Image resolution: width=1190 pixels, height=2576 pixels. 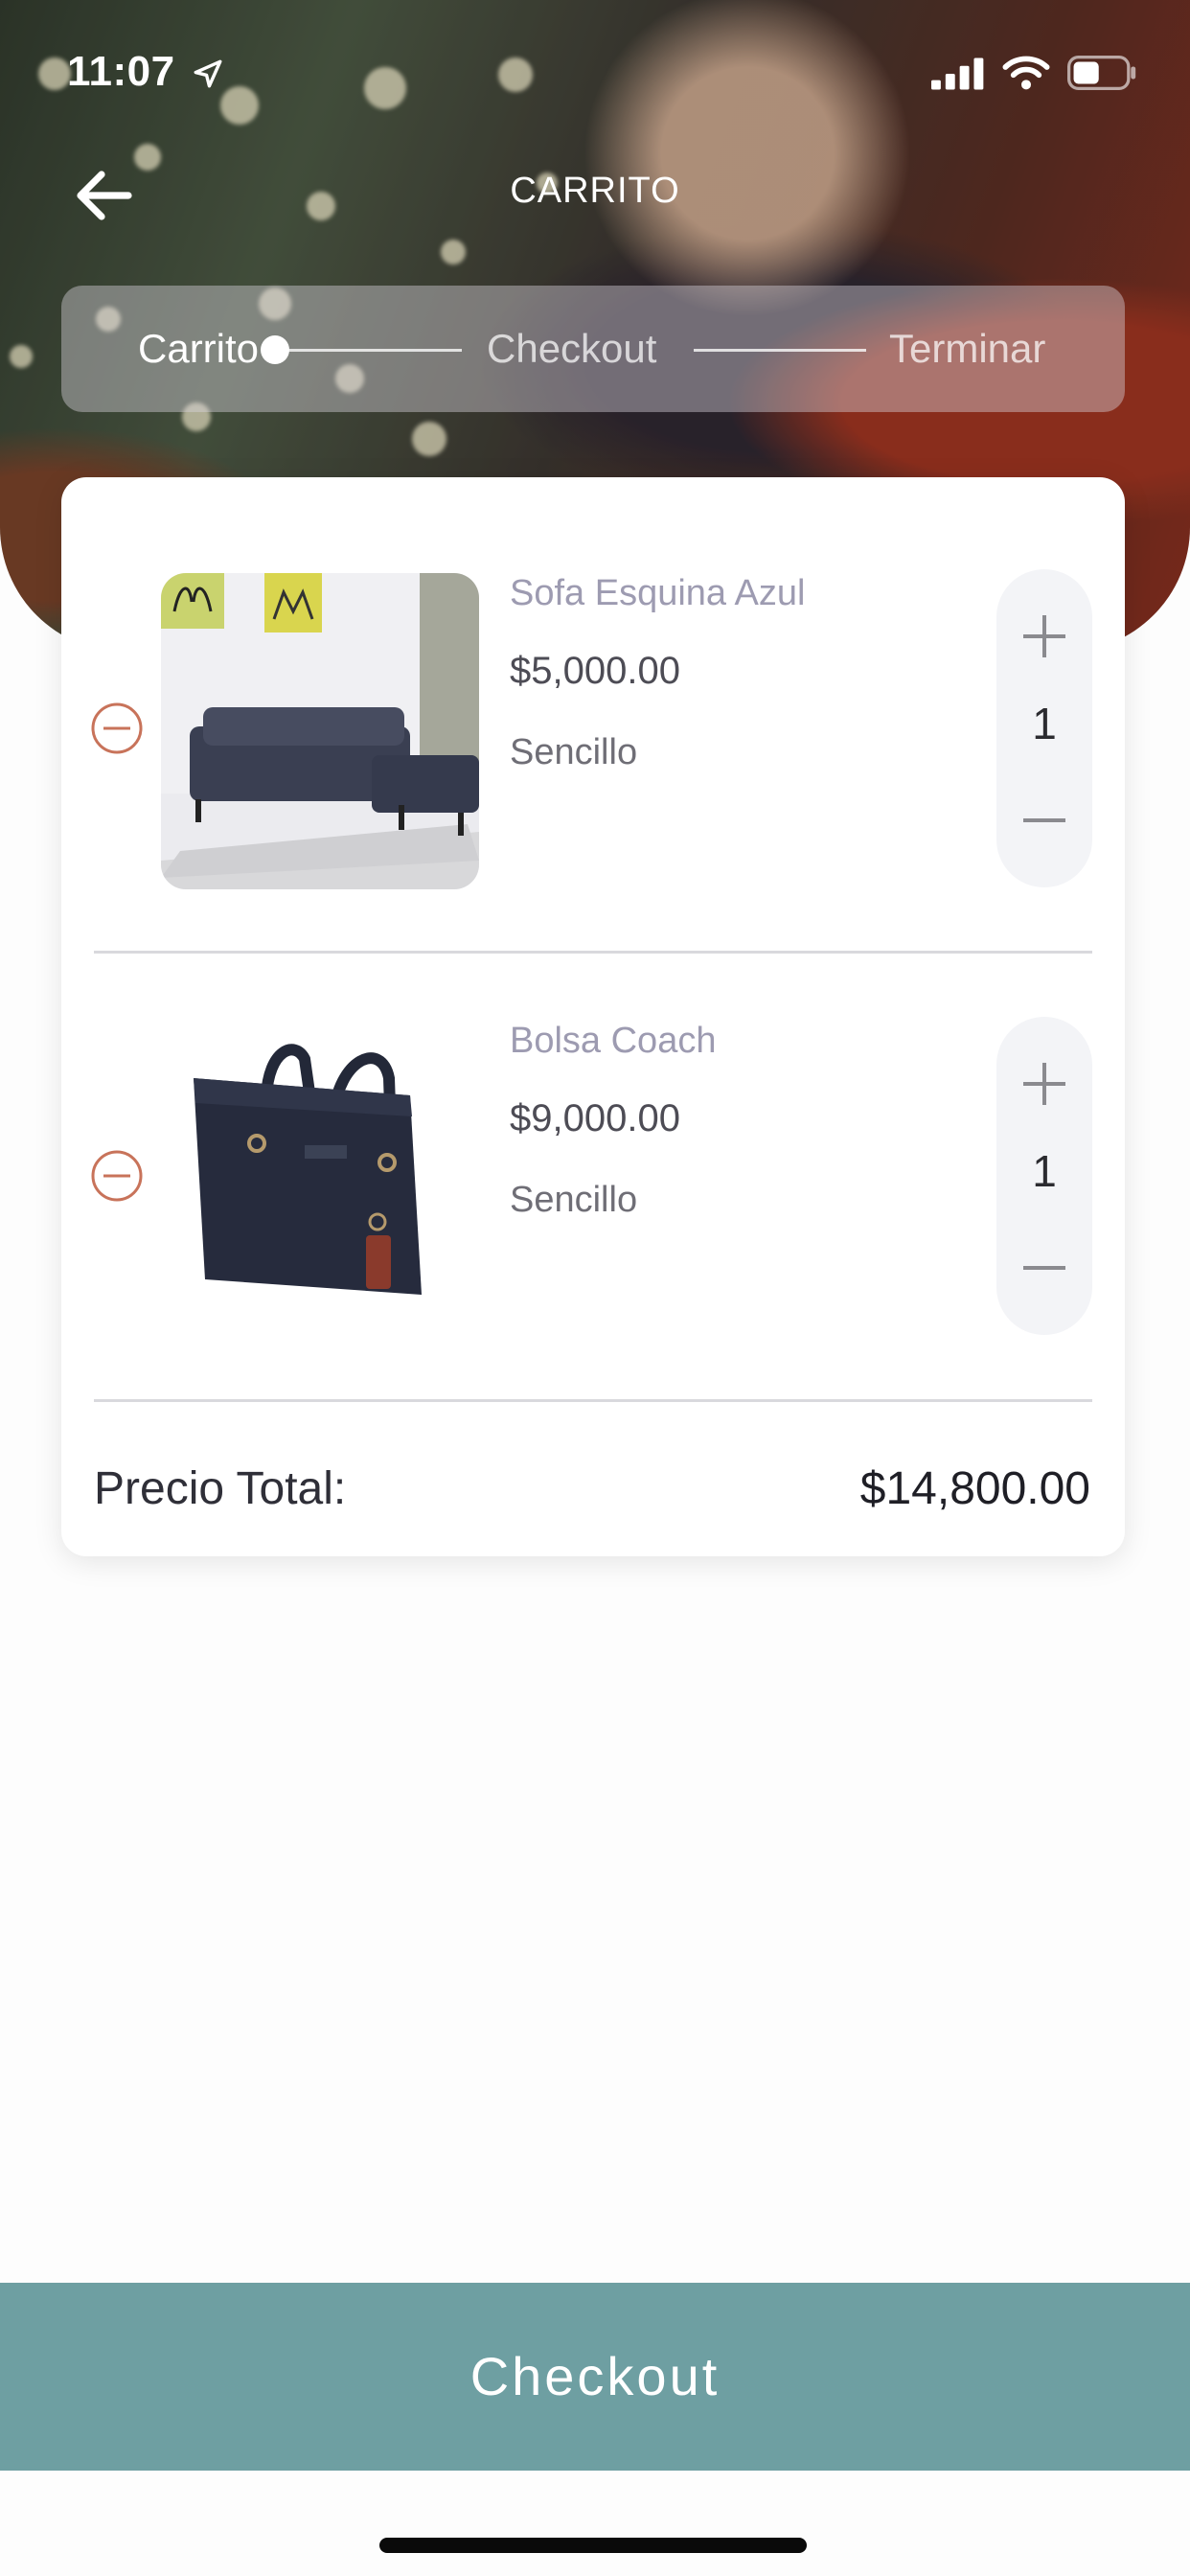 What do you see at coordinates (199, 348) in the screenshot?
I see `step-carrito: Carrito` at bounding box center [199, 348].